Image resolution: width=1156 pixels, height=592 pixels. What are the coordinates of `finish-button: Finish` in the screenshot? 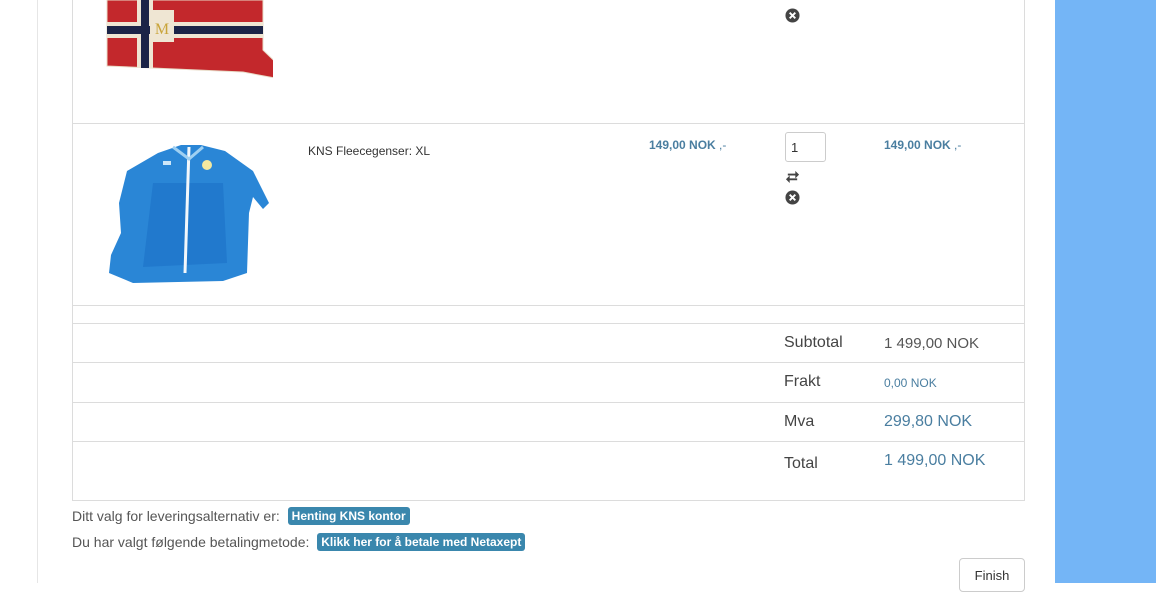 It's located at (992, 575).